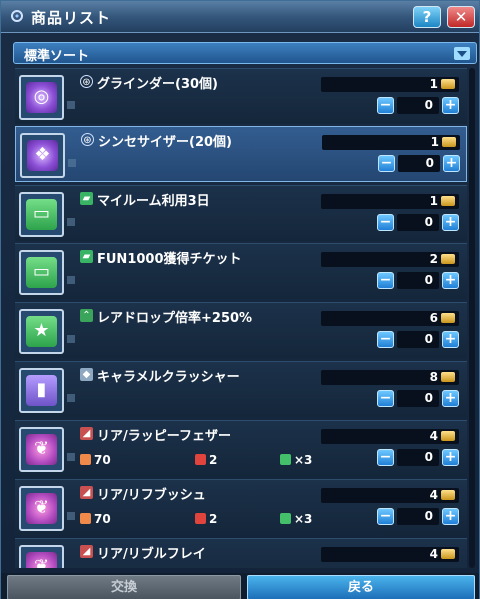 The image size is (480, 599). I want to click on misc-icon: ◆, so click(86, 374).